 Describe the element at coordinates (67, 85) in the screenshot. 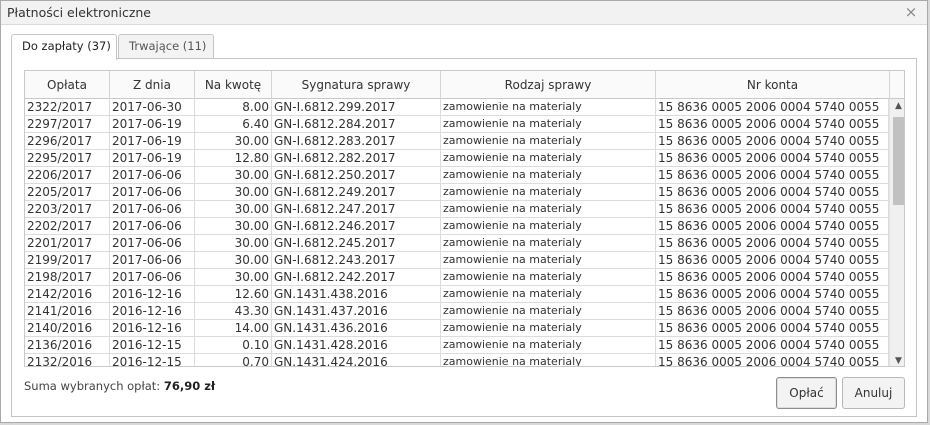

I see `column-header-oplata: Opłata` at that location.